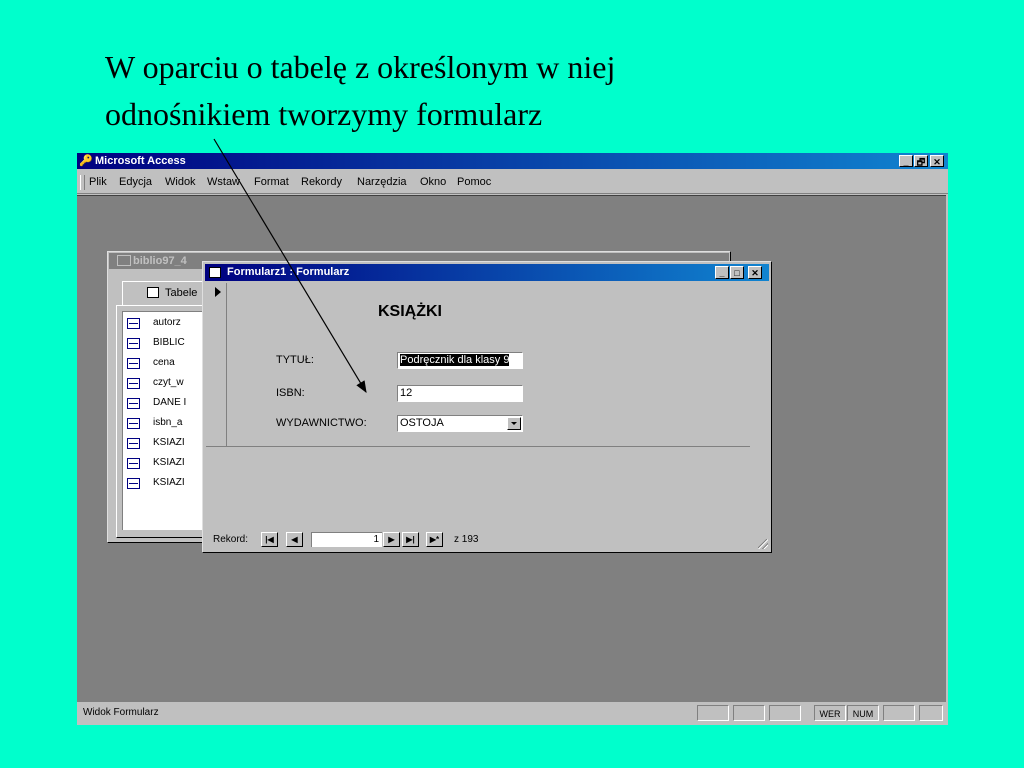  Describe the element at coordinates (218, 292) in the screenshot. I see `current-record-arrow-icon` at that location.